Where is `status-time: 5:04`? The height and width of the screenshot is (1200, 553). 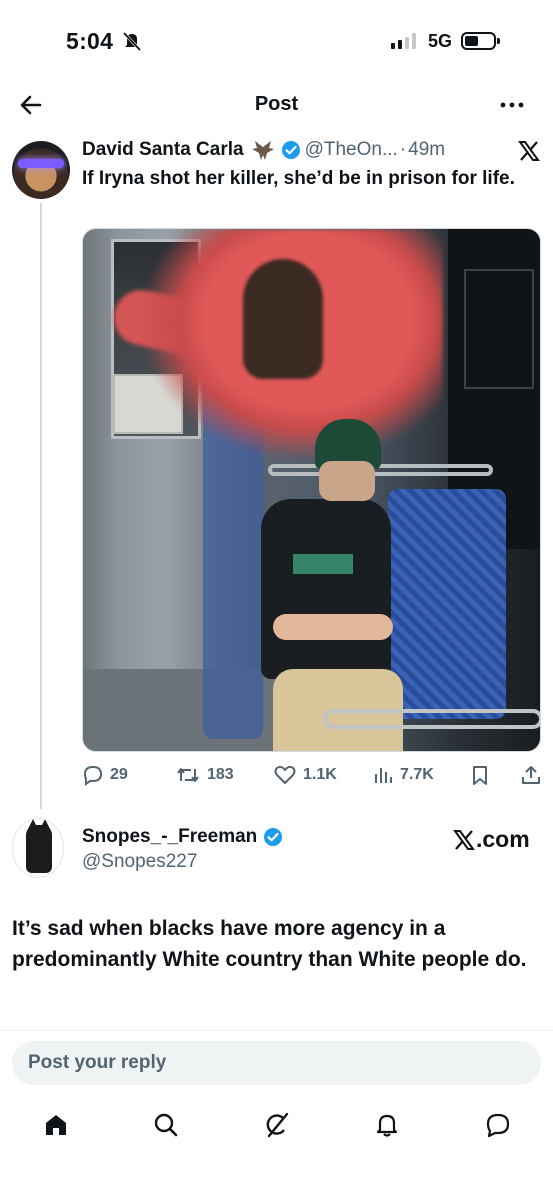 status-time: 5:04 is located at coordinates (90, 41).